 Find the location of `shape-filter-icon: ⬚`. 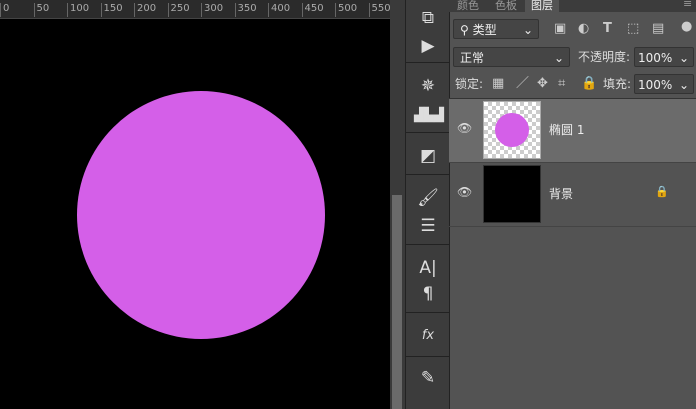

shape-filter-icon: ⬚ is located at coordinates (633, 29).